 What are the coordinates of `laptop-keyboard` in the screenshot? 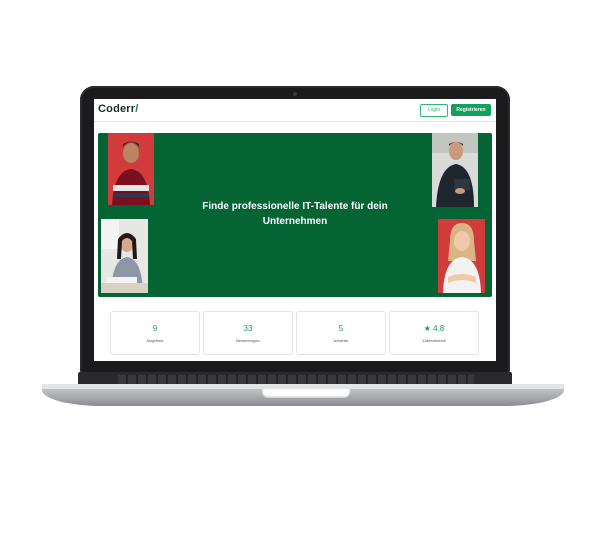 It's located at (296, 379).